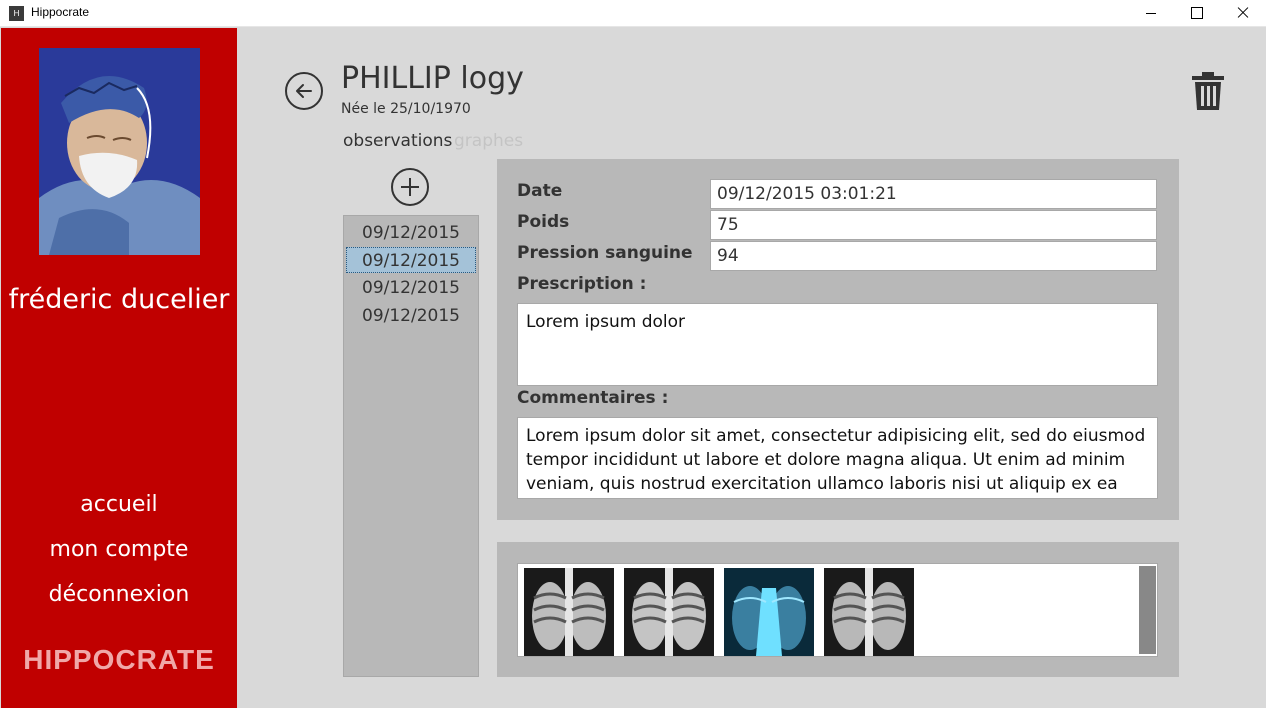  I want to click on brand-logo: HIPPOCRATE, so click(119, 659).